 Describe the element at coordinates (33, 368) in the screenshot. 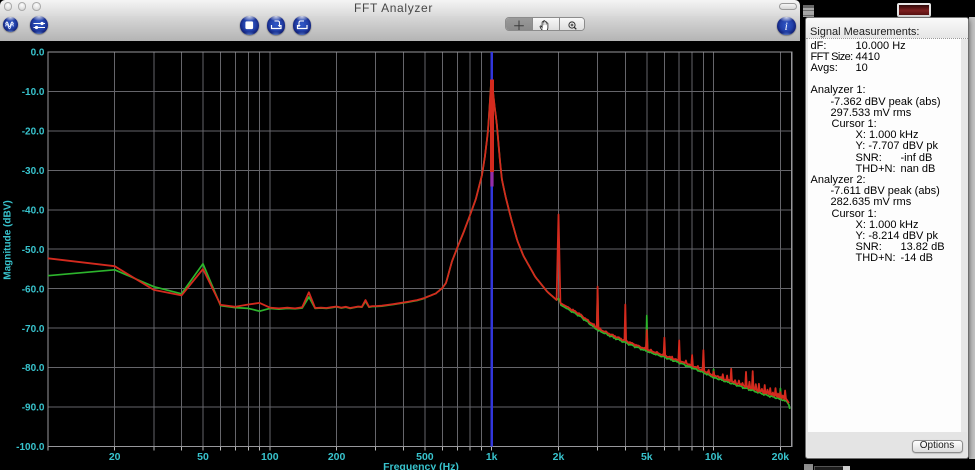

I see `svg-text: -80.0` at that location.